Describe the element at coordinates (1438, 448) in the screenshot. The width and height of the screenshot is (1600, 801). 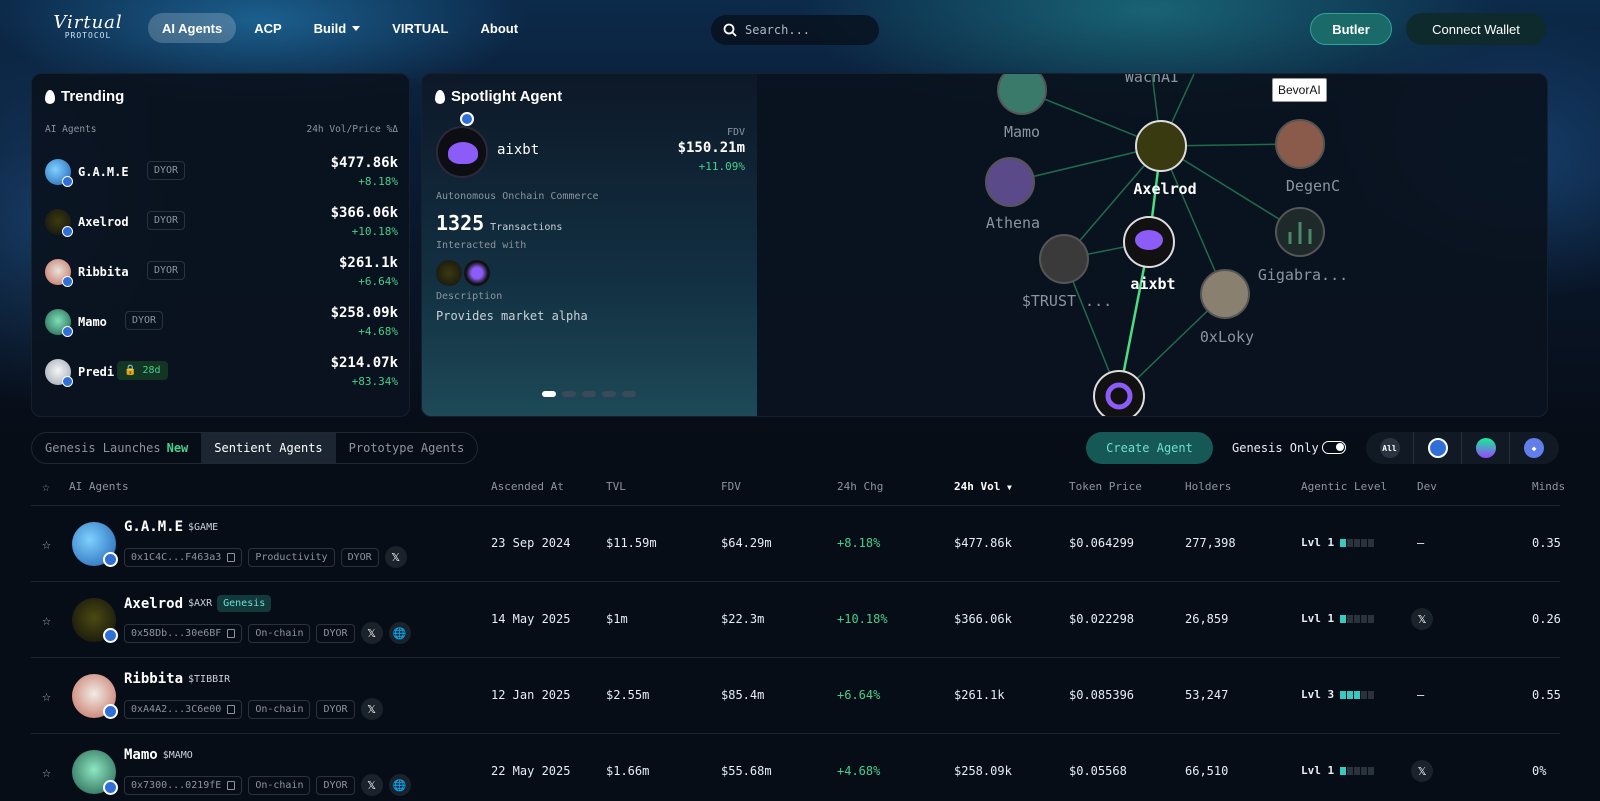
I see `chain-filter-base` at that location.